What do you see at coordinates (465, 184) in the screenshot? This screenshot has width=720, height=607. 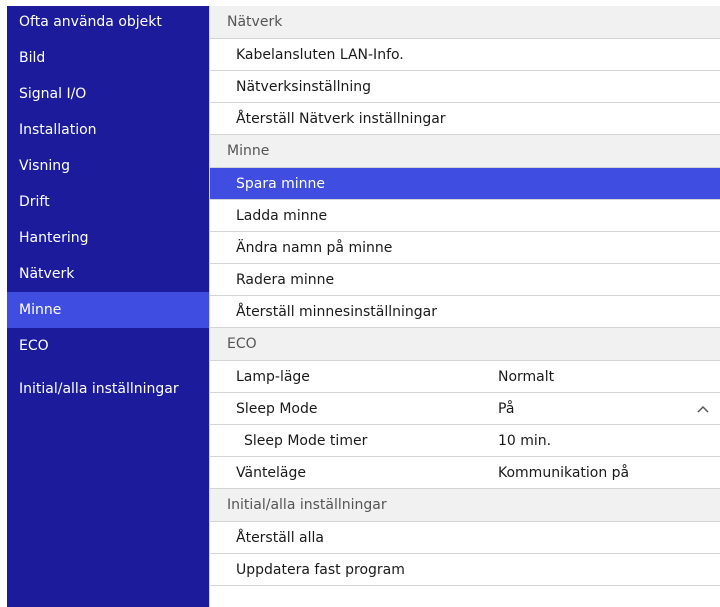 I see `menu-item-save-memory: Spara minne` at bounding box center [465, 184].